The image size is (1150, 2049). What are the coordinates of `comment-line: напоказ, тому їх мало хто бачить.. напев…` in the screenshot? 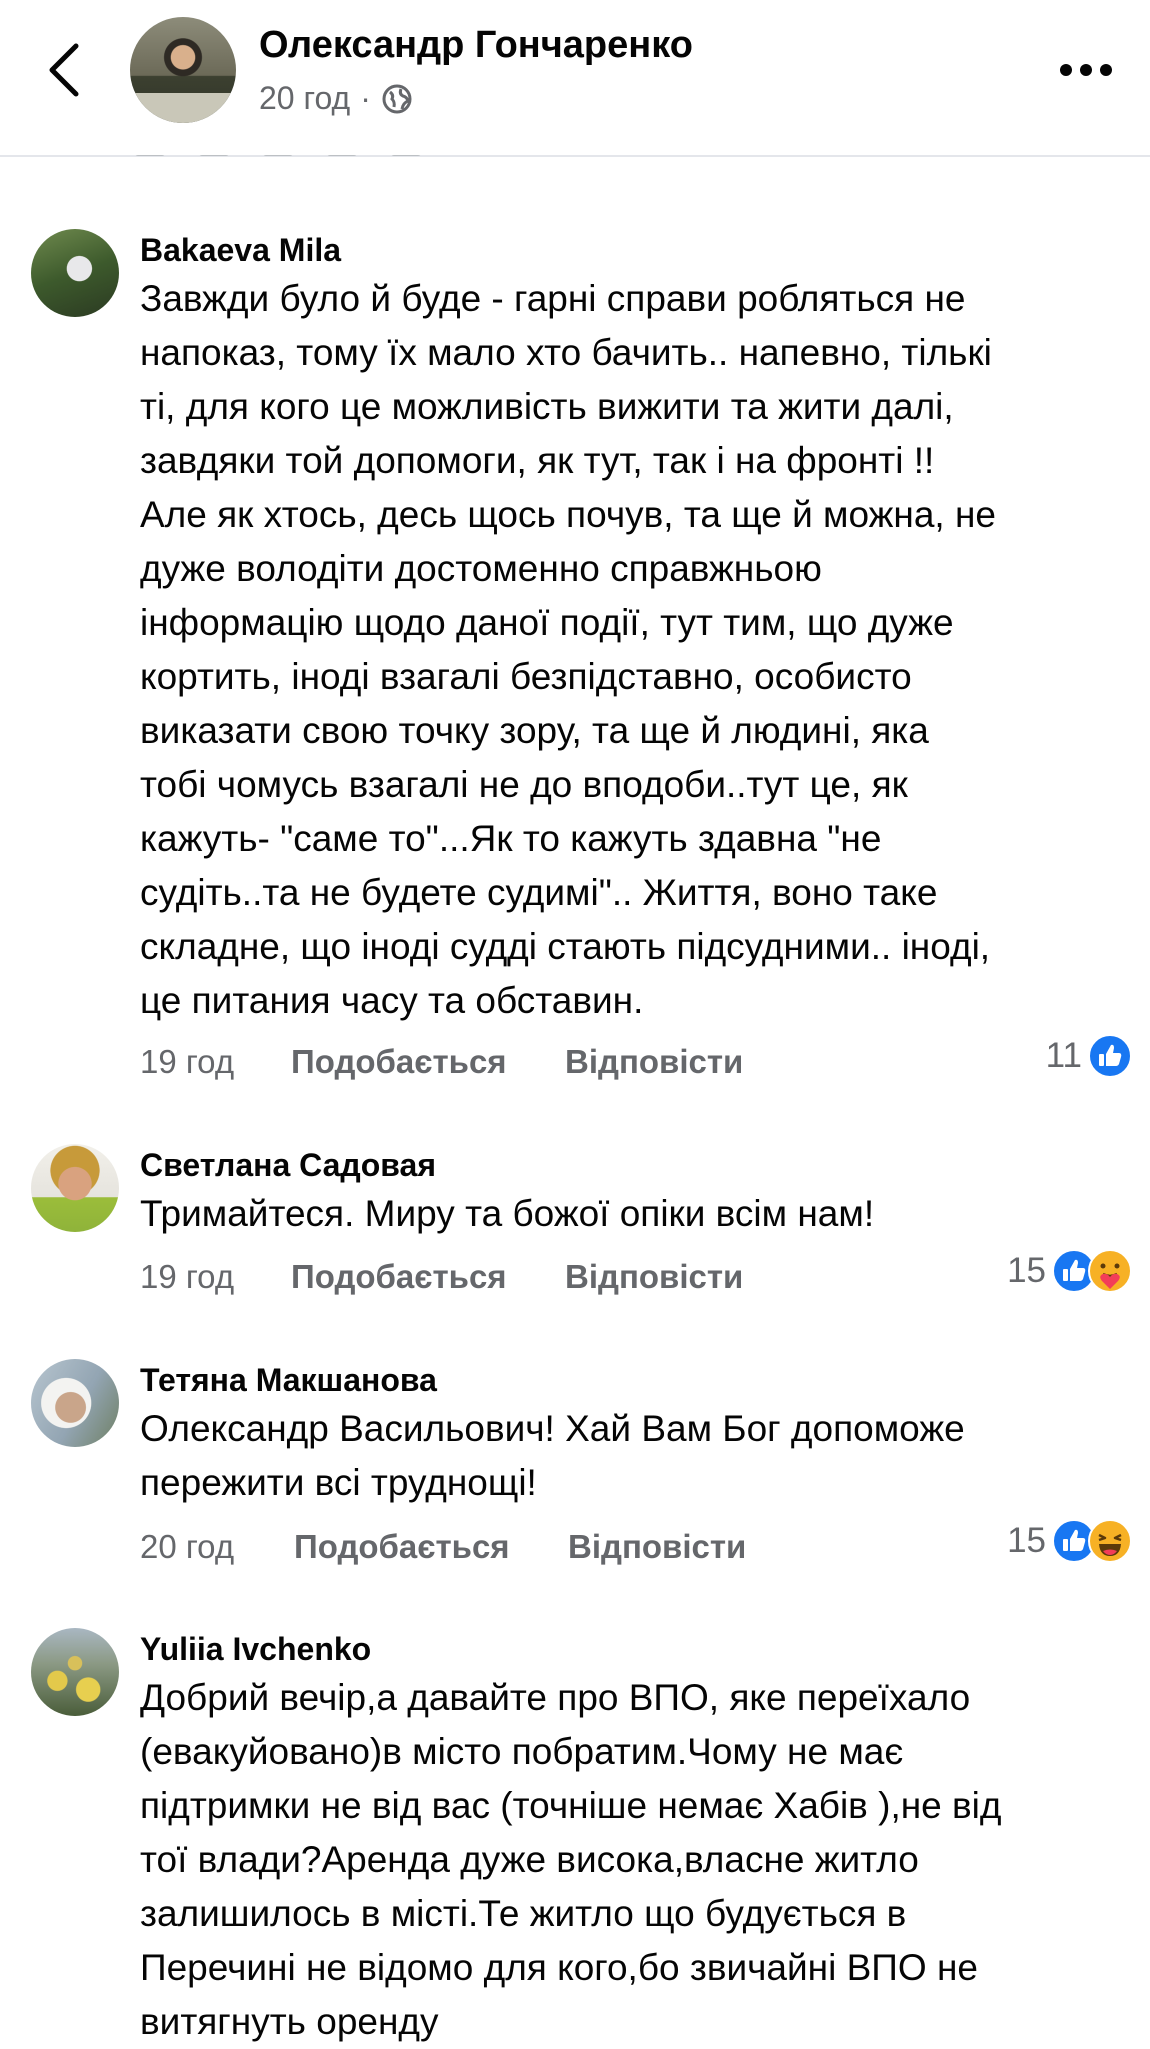 It's located at (566, 352).